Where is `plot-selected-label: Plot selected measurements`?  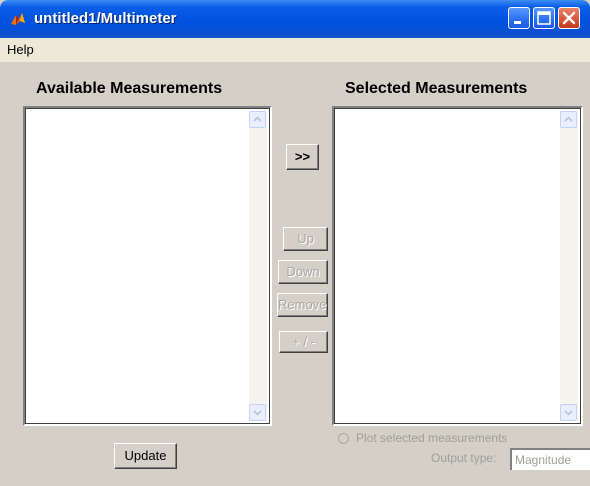
plot-selected-label: Plot selected measurements is located at coordinates (432, 438).